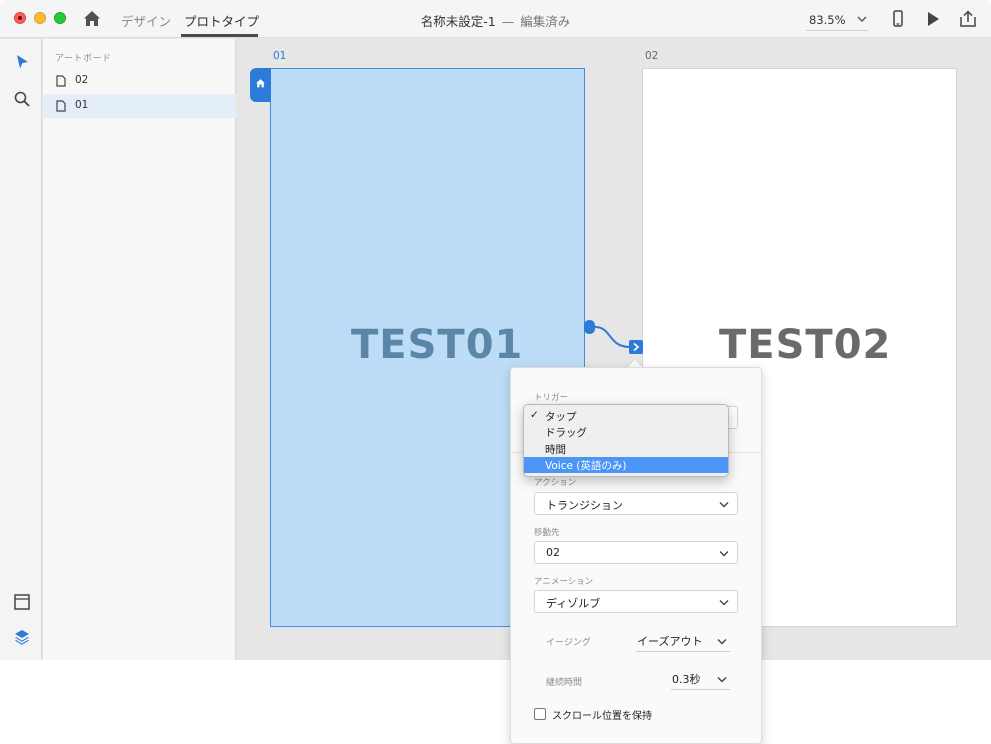 The height and width of the screenshot is (744, 991). I want to click on checkmark-icon: ✓, so click(534, 415).